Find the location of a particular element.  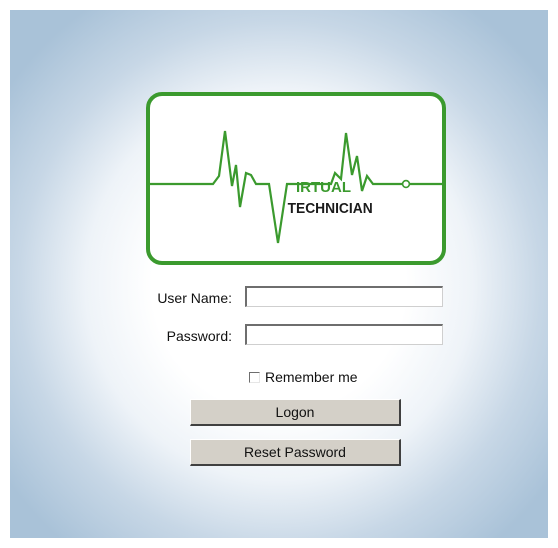

username-input is located at coordinates (344, 296).